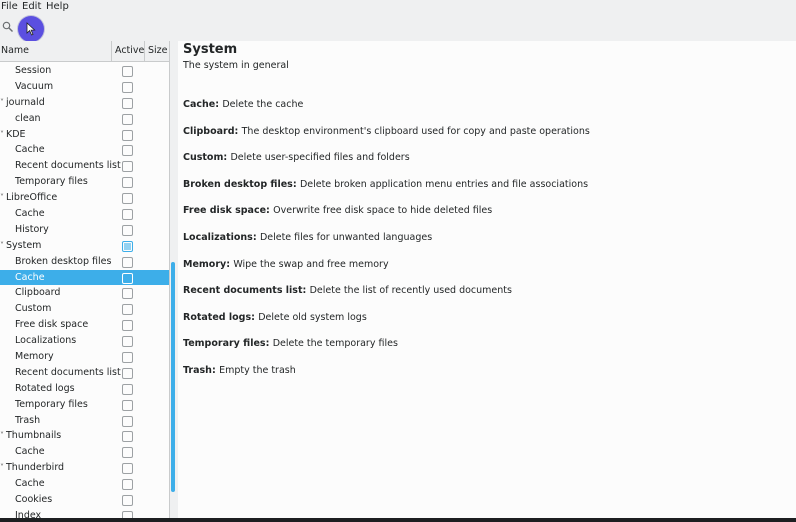  I want to click on tree-row-label: Recent documents list, so click(68, 372).